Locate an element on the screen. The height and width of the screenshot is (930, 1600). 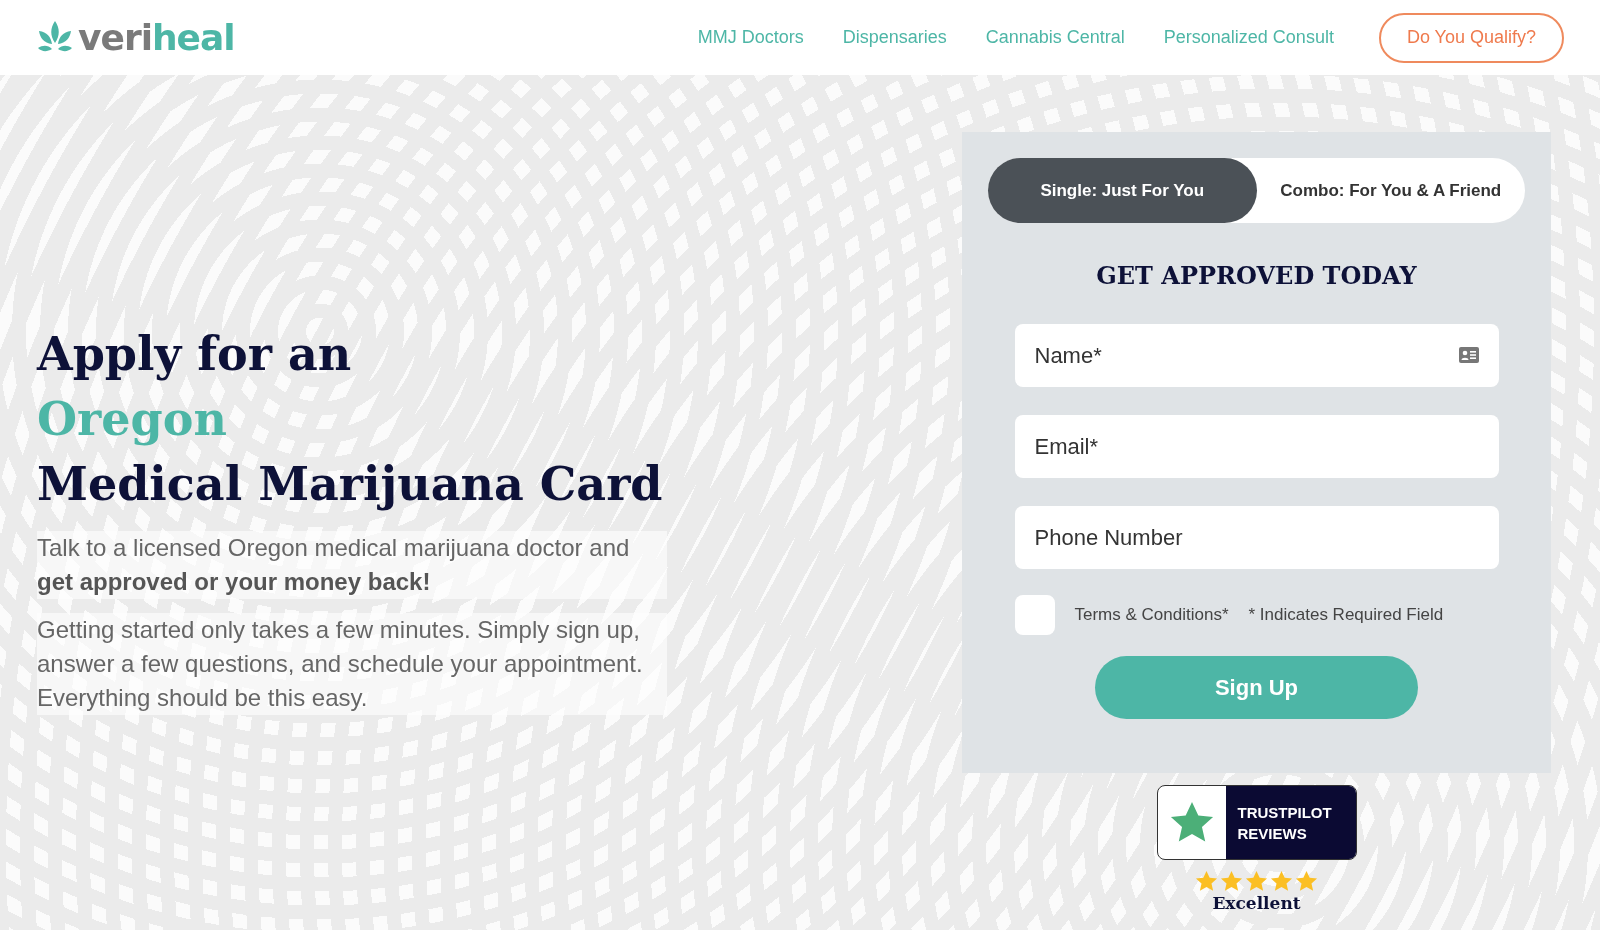
nav-link: Dispensaries is located at coordinates (894, 37).